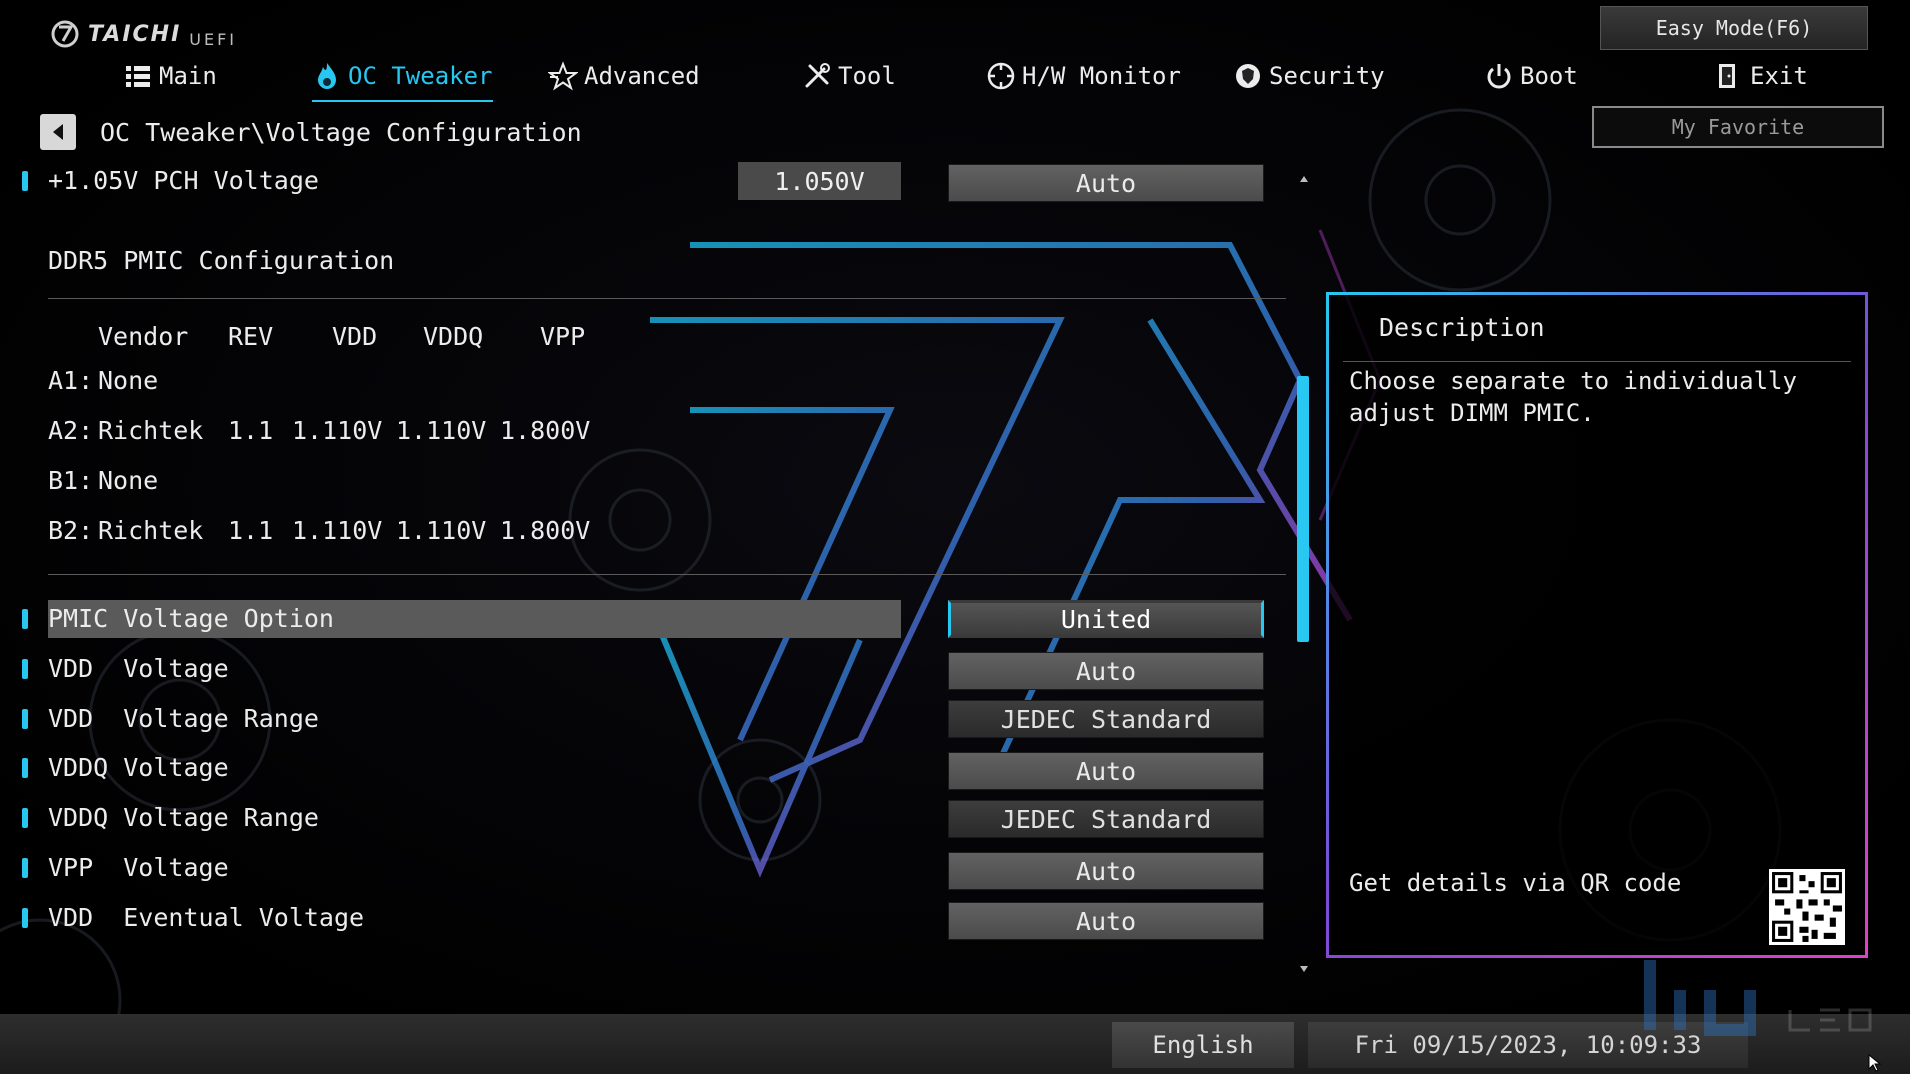 The image size is (1910, 1074). What do you see at coordinates (1738, 127) in the screenshot?
I see `my-favorite-button: My Favorite` at bounding box center [1738, 127].